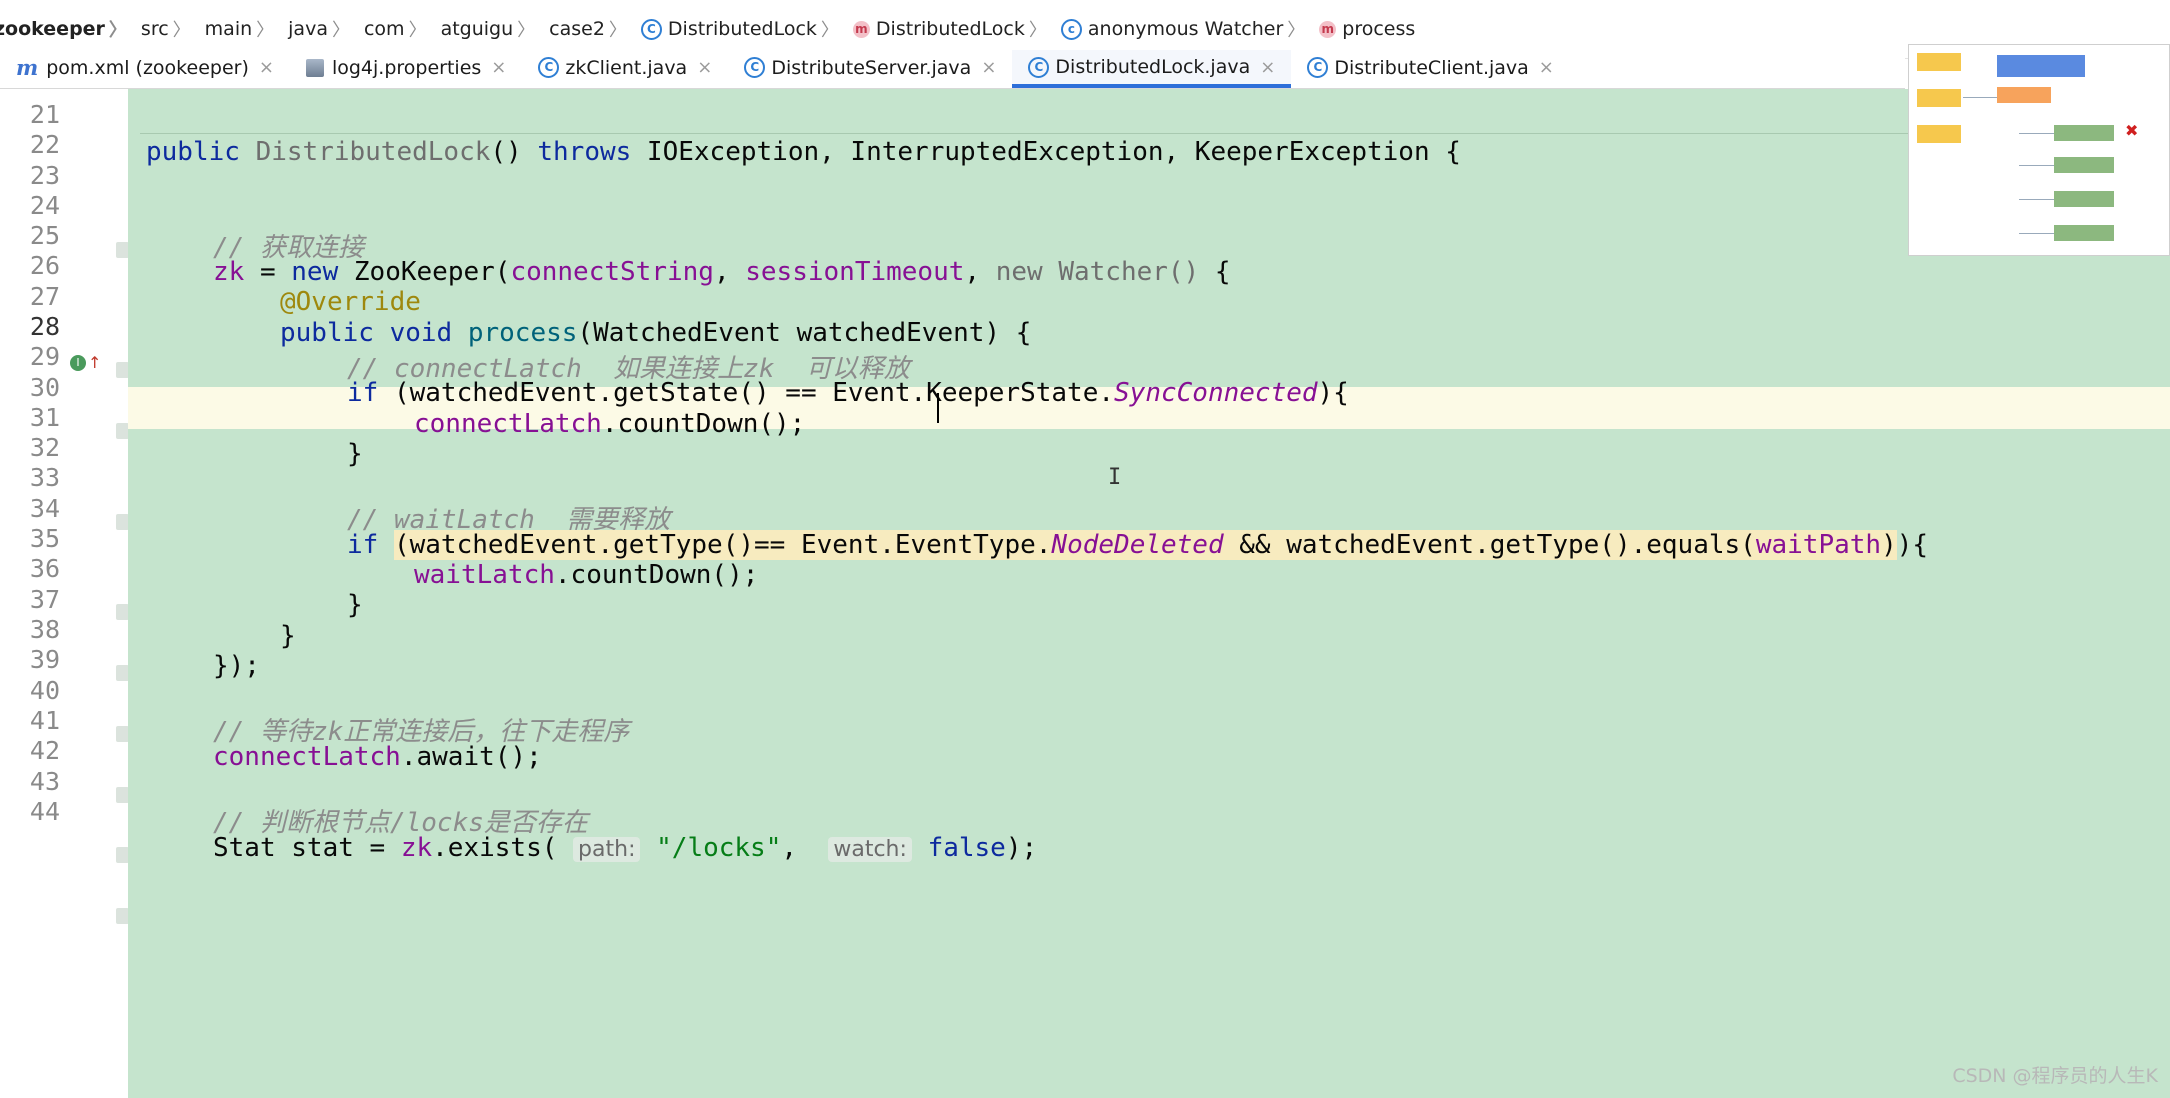 The image size is (2170, 1098). Describe the element at coordinates (44, 235) in the screenshot. I see `line-number: 25` at that location.